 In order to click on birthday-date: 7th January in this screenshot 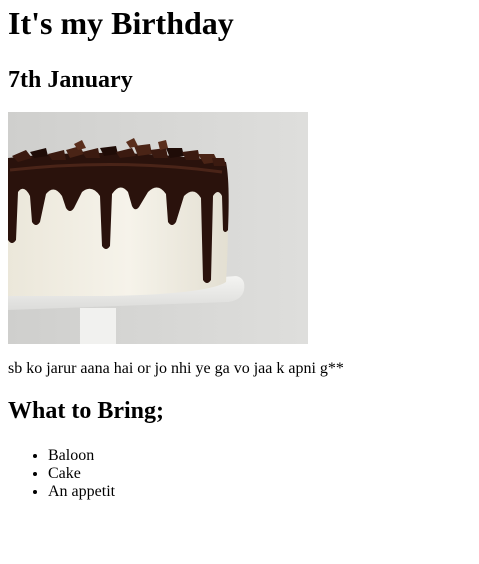, I will do `click(70, 80)`.